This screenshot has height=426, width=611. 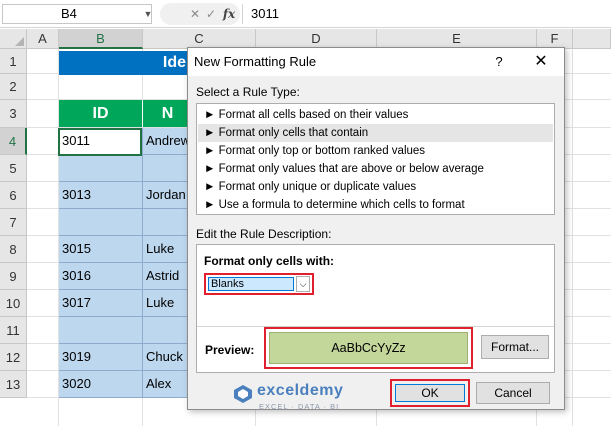 What do you see at coordinates (101, 195) in the screenshot?
I see `id-cell: 3013` at bounding box center [101, 195].